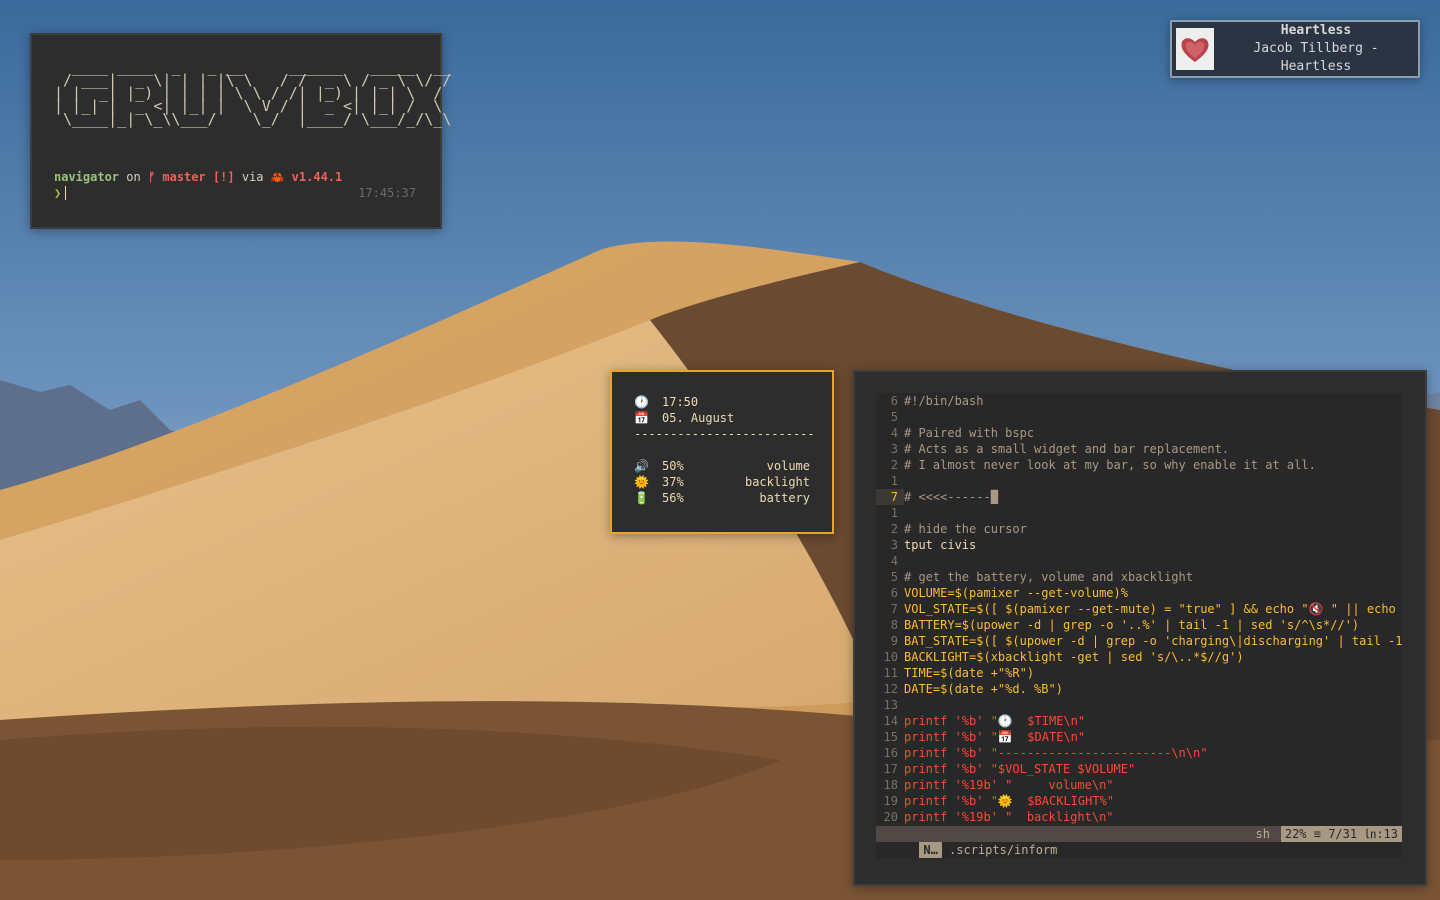  Describe the element at coordinates (1195, 49) in the screenshot. I see `album-cover` at that location.